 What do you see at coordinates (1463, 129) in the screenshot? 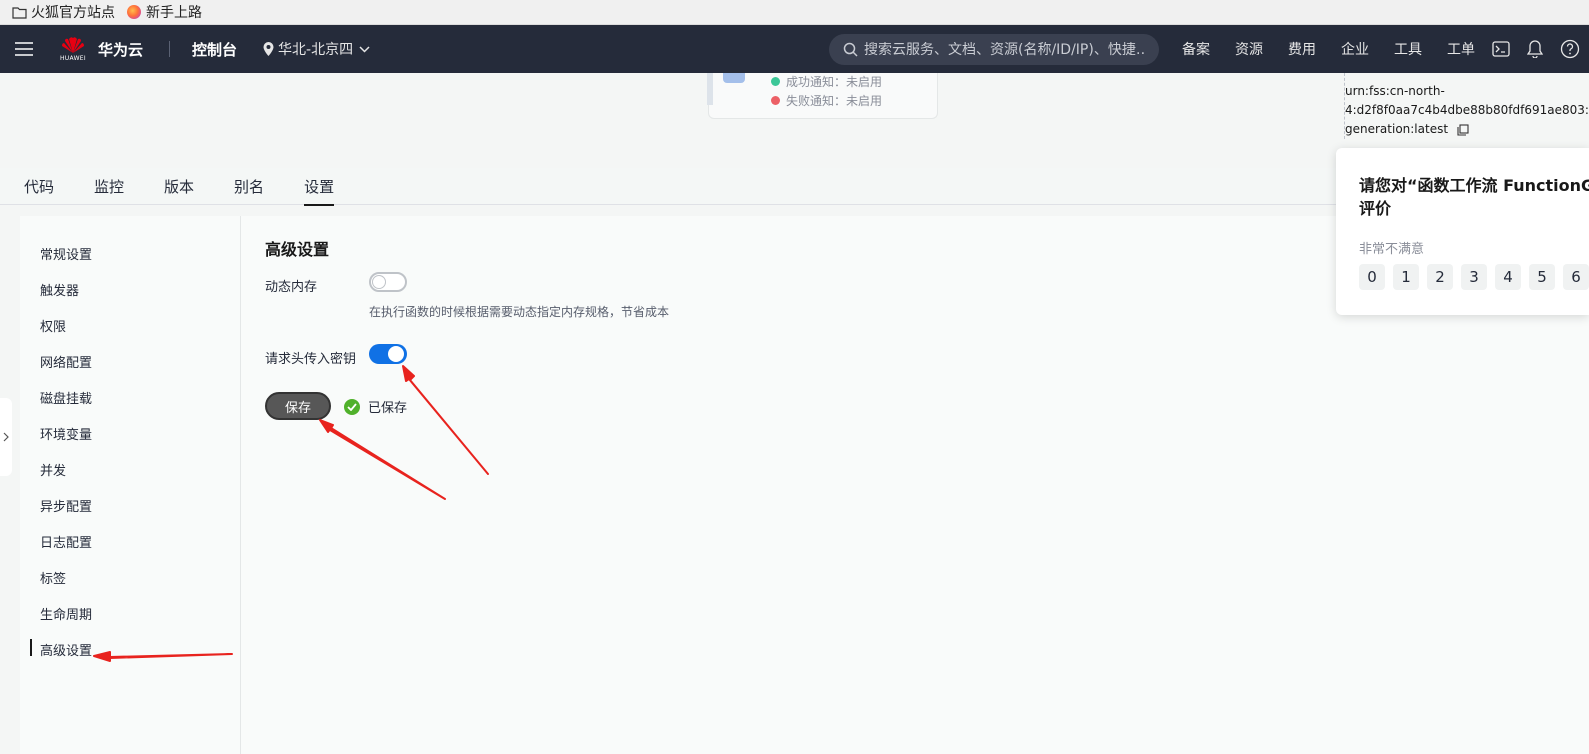
I see `copy-icon` at bounding box center [1463, 129].